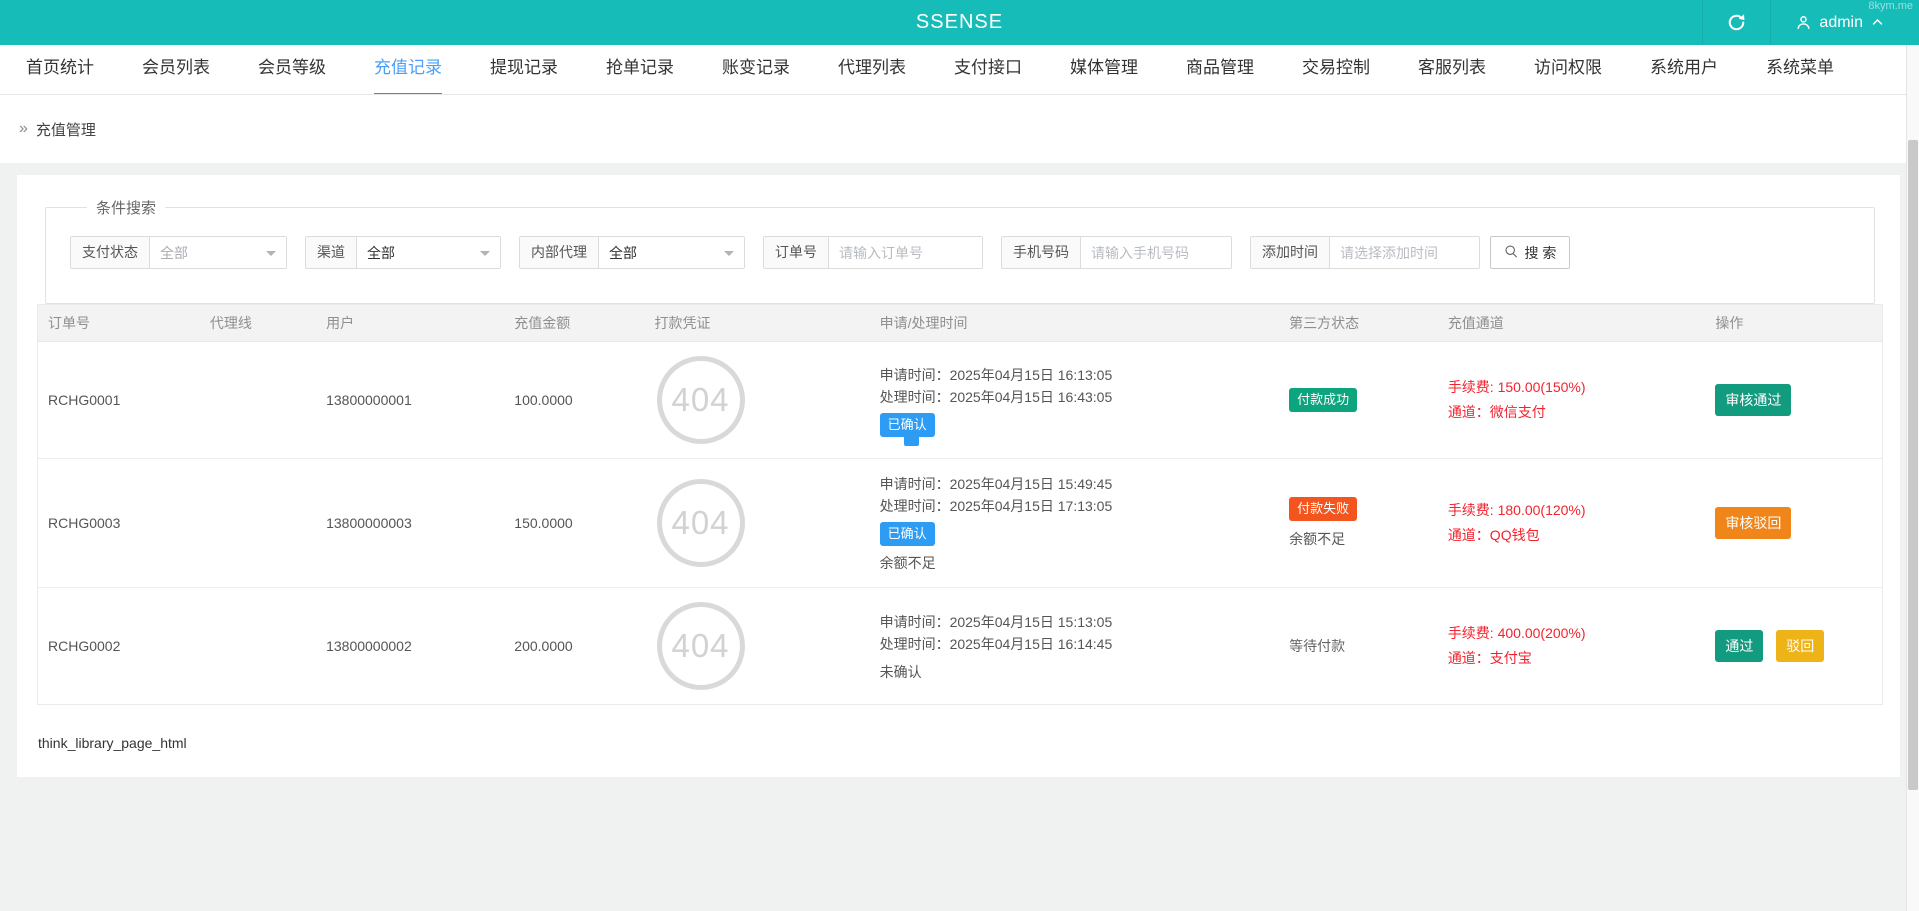 Image resolution: width=1919 pixels, height=911 pixels. I want to click on cell-order-no: RCHG0001, so click(118, 400).